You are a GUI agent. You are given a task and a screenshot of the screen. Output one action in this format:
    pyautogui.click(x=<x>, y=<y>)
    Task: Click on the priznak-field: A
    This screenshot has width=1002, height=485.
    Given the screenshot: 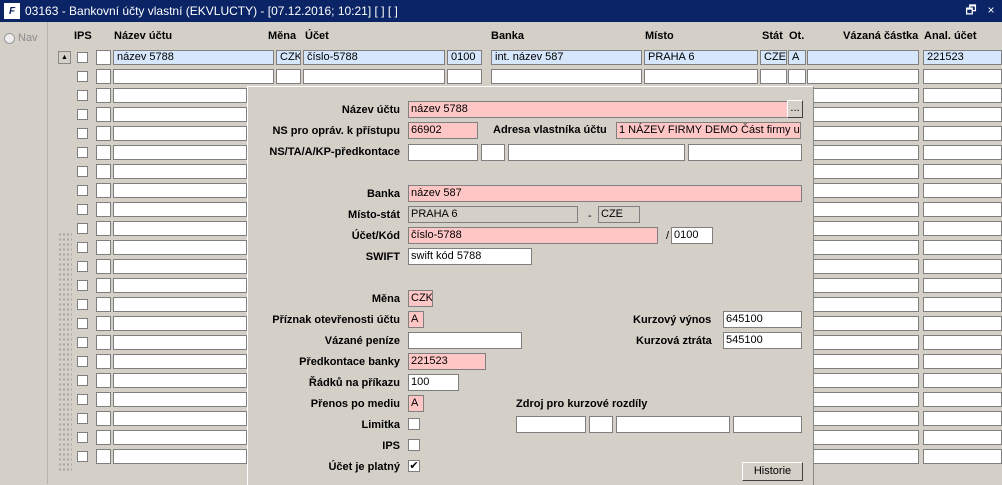 What is the action you would take?
    pyautogui.click(x=416, y=319)
    